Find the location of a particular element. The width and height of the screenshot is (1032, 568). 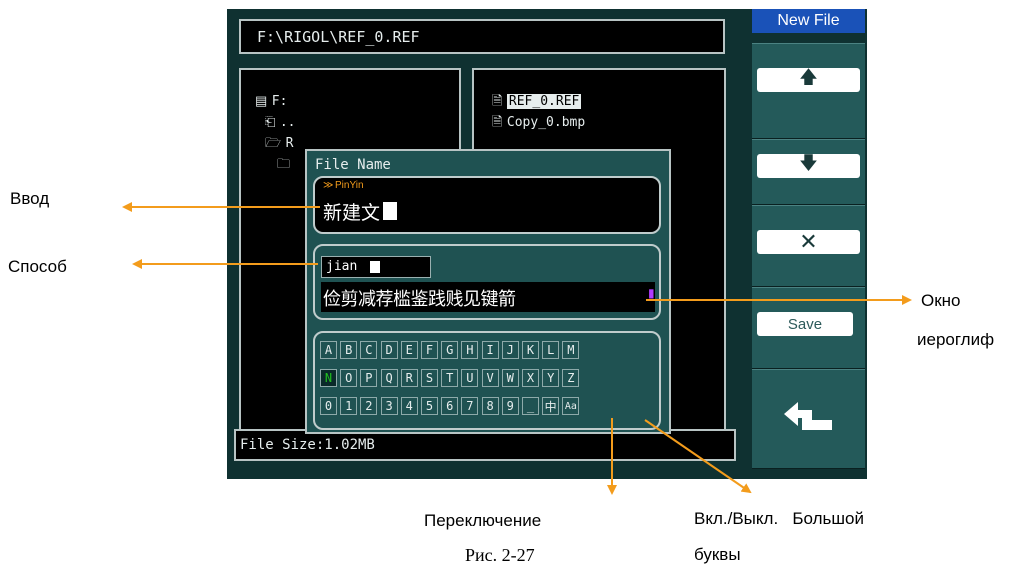

annotation-input: Ввод is located at coordinates (30, 198).